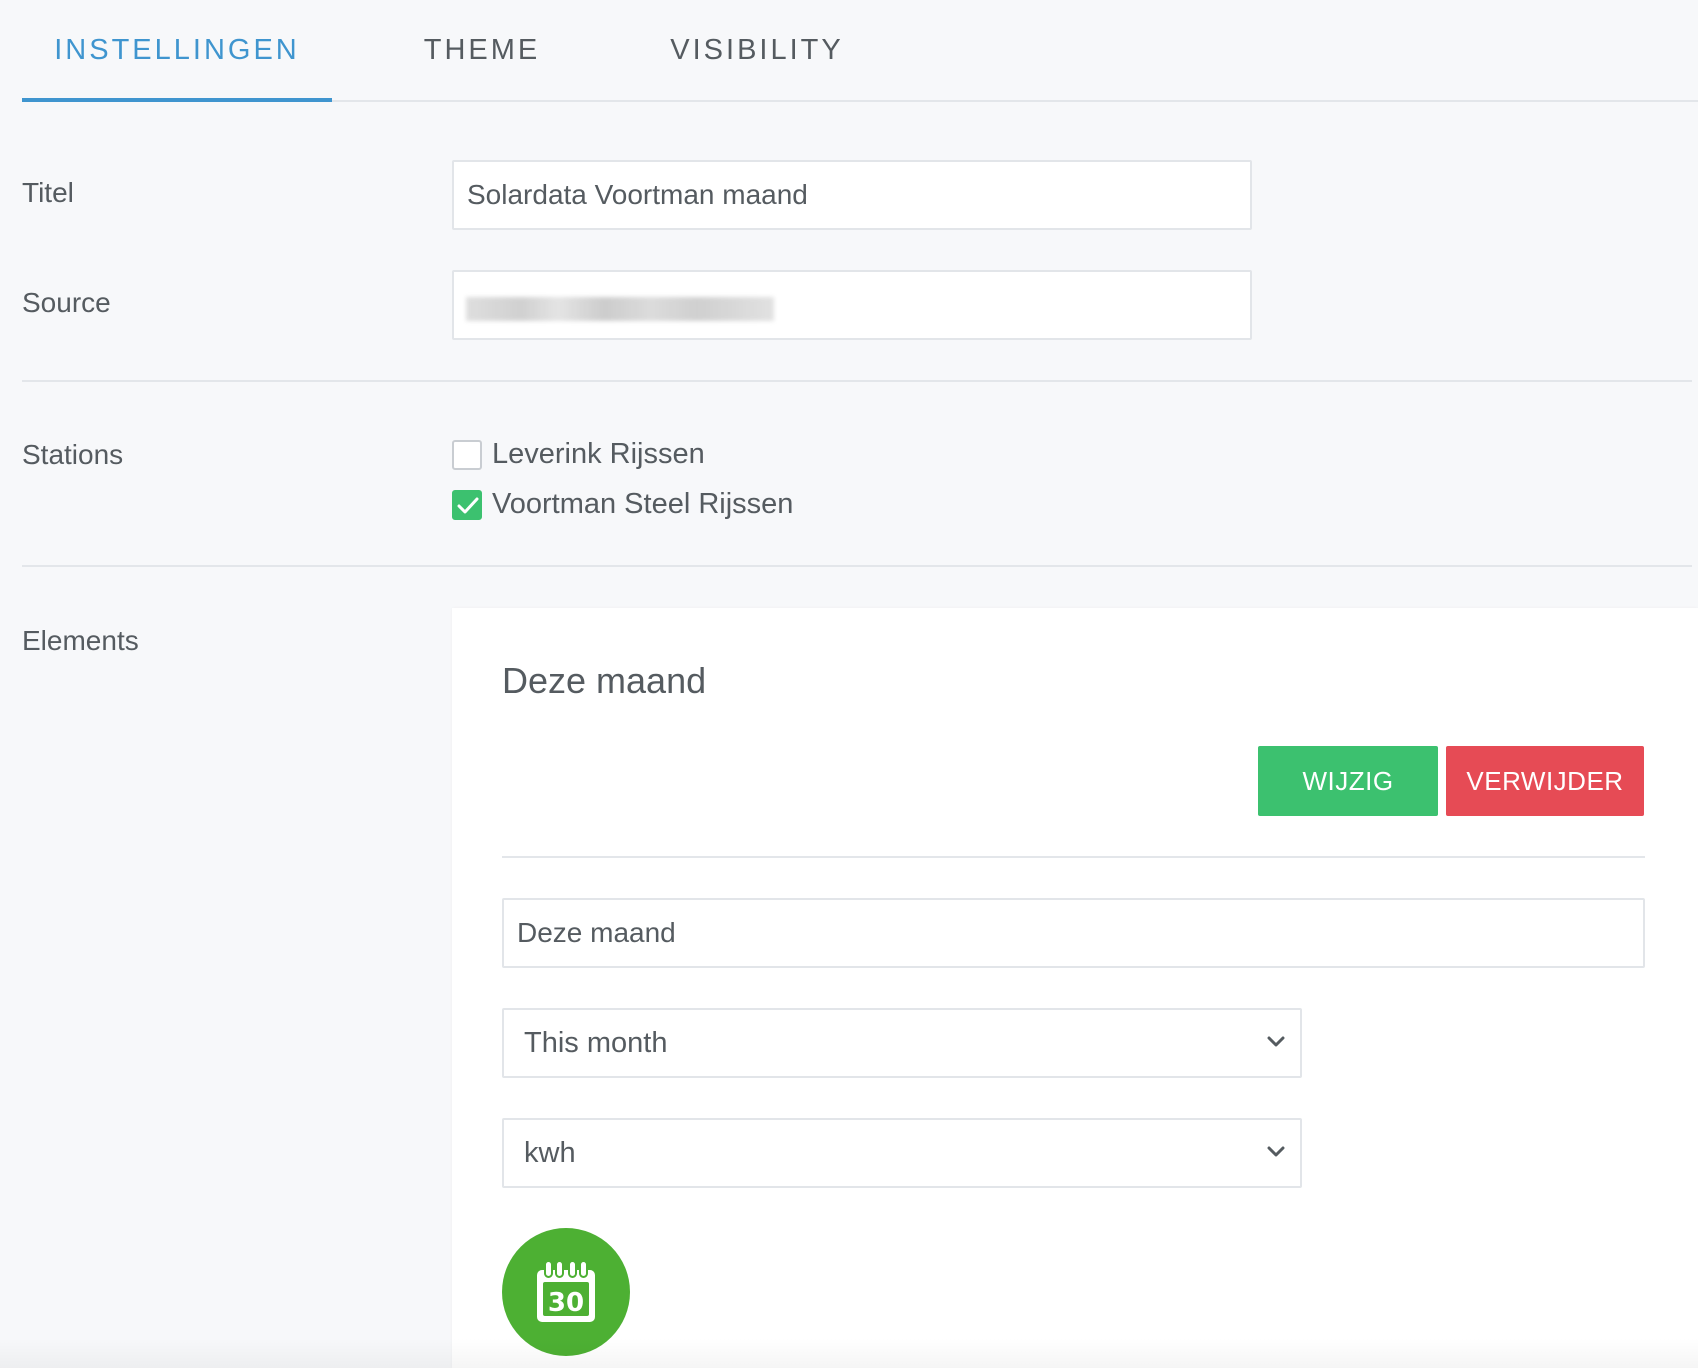 Image resolution: width=1698 pixels, height=1368 pixels. What do you see at coordinates (620, 309) in the screenshot?
I see `source-value-redacted` at bounding box center [620, 309].